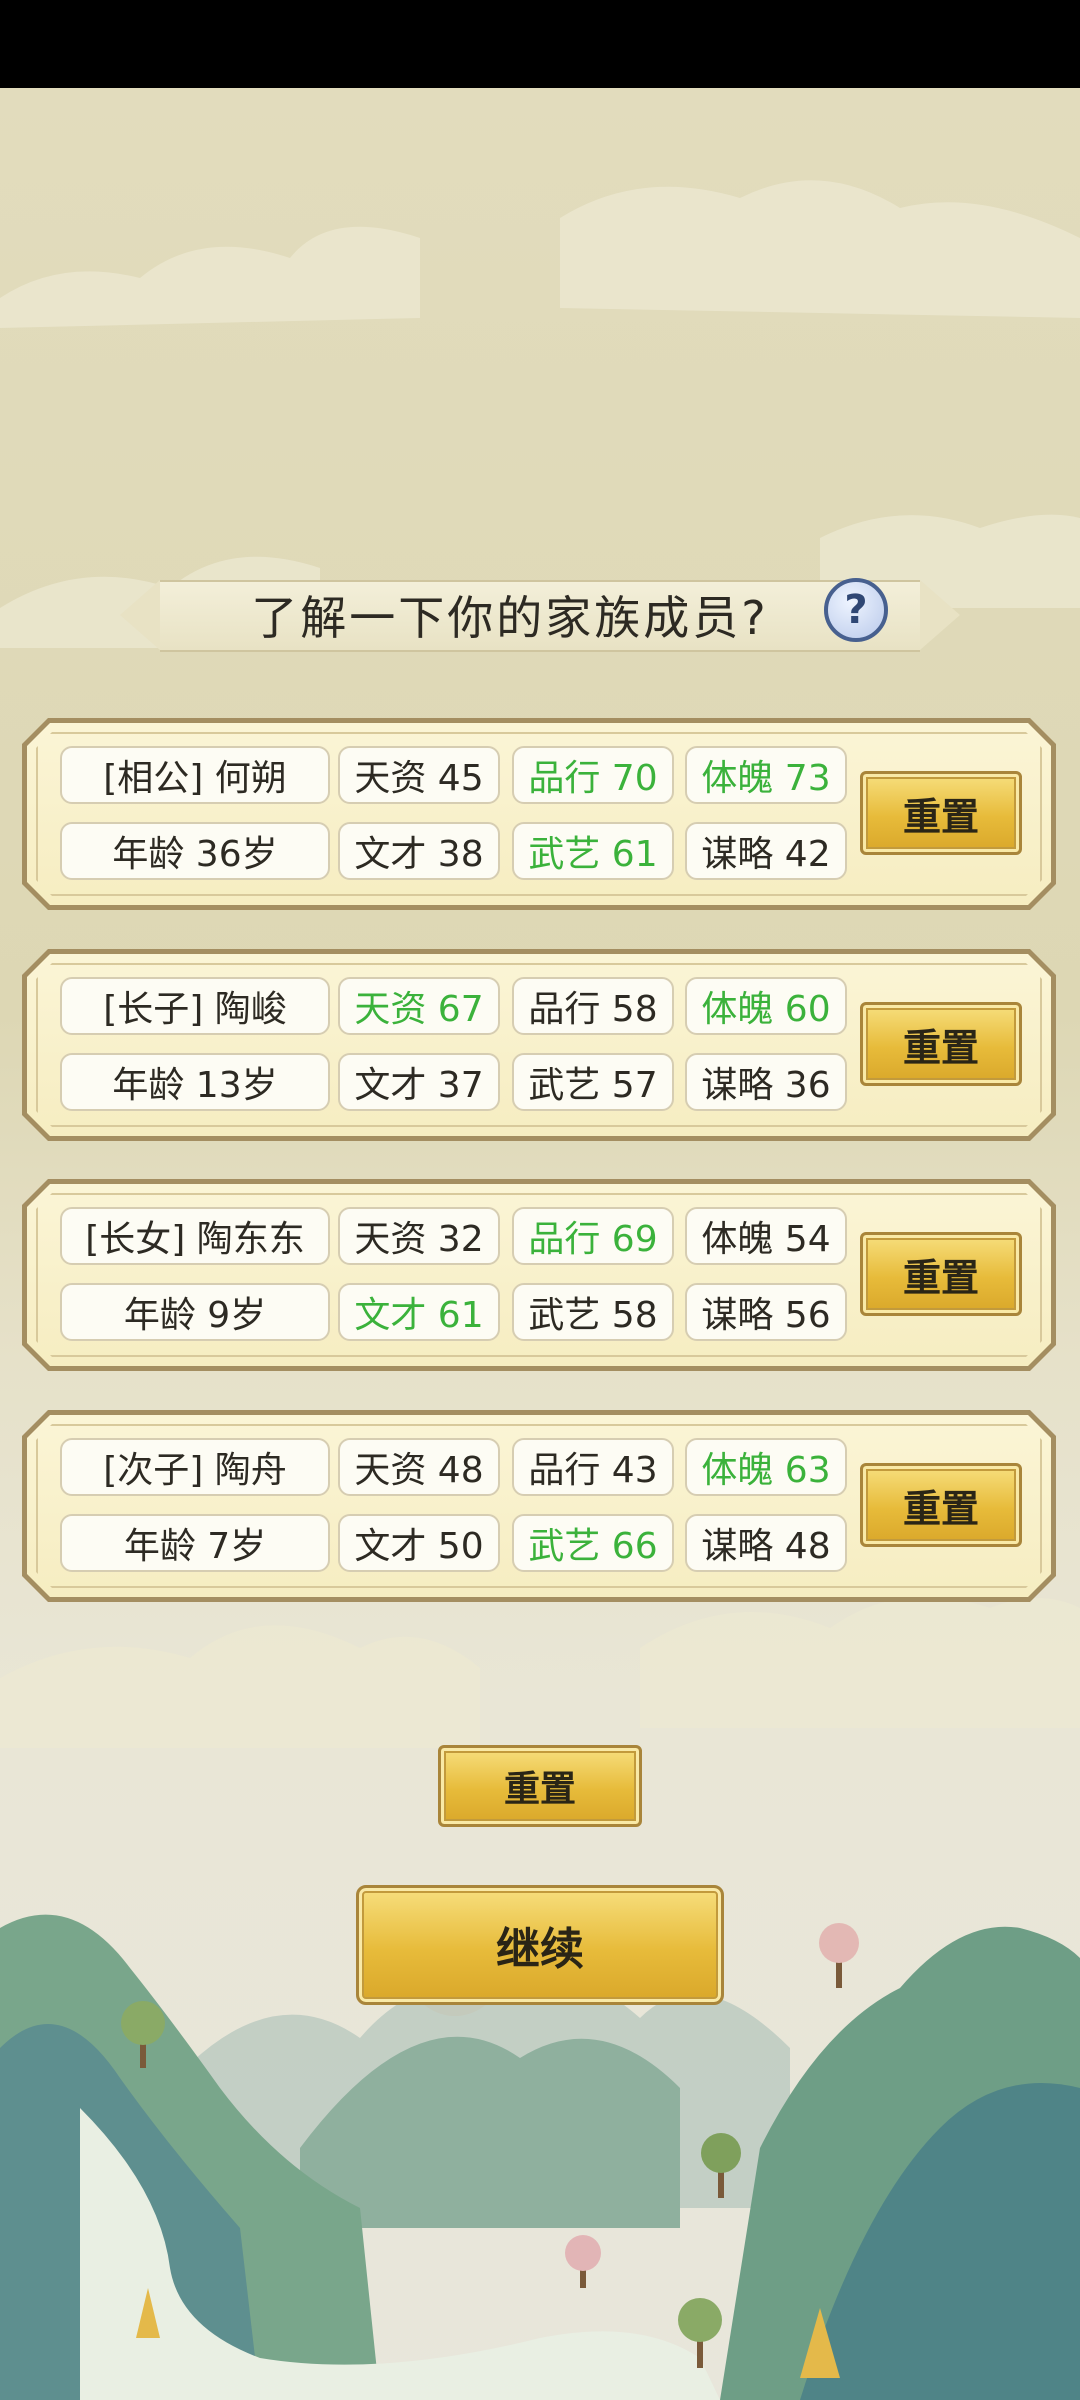 The image size is (1080, 2400). What do you see at coordinates (419, 1006) in the screenshot?
I see `stat-talent: 天资 67` at bounding box center [419, 1006].